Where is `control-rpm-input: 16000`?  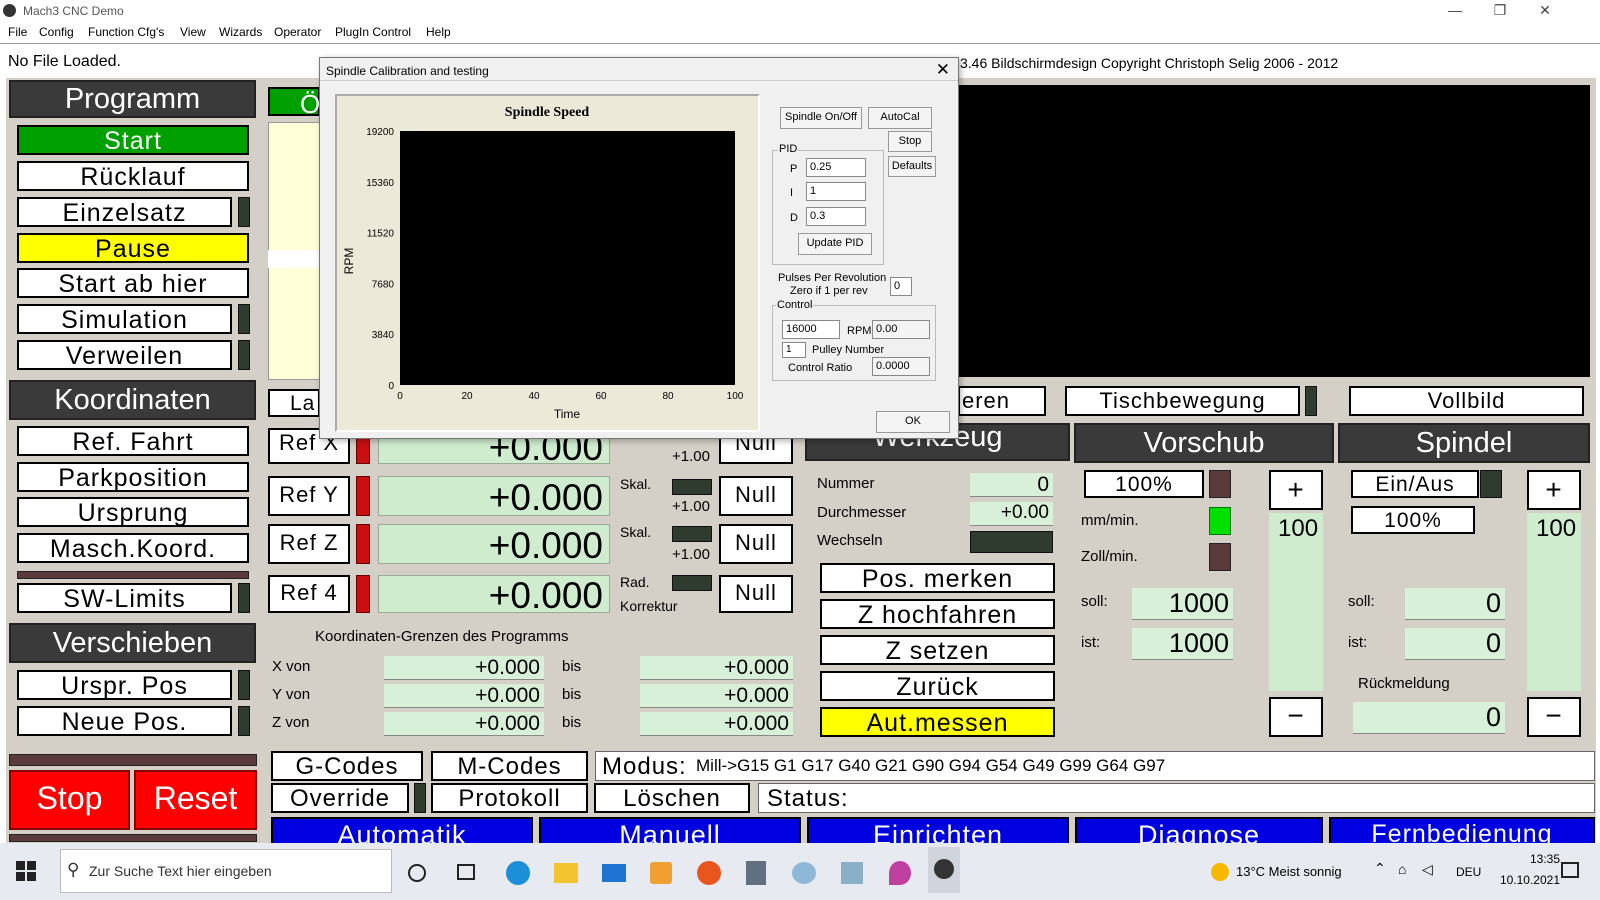 control-rpm-input: 16000 is located at coordinates (811, 329).